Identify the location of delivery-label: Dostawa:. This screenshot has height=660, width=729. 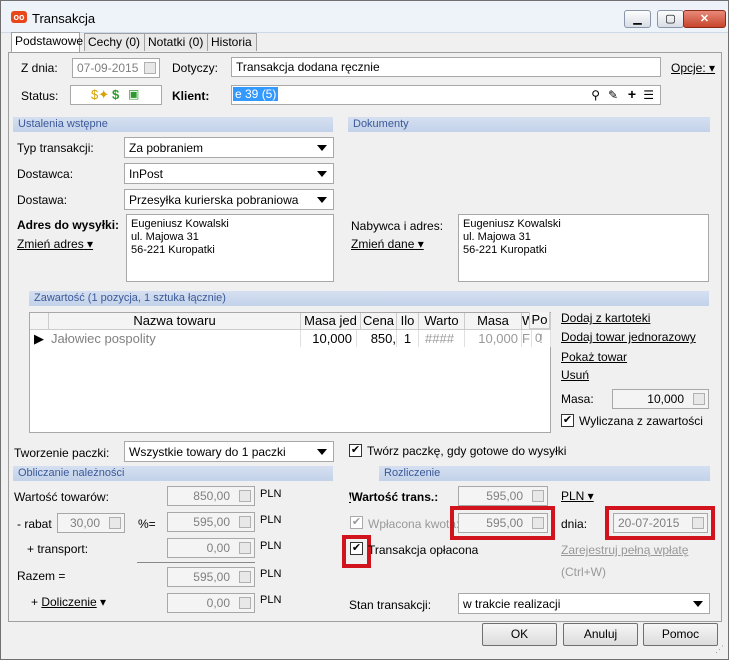
(42, 200).